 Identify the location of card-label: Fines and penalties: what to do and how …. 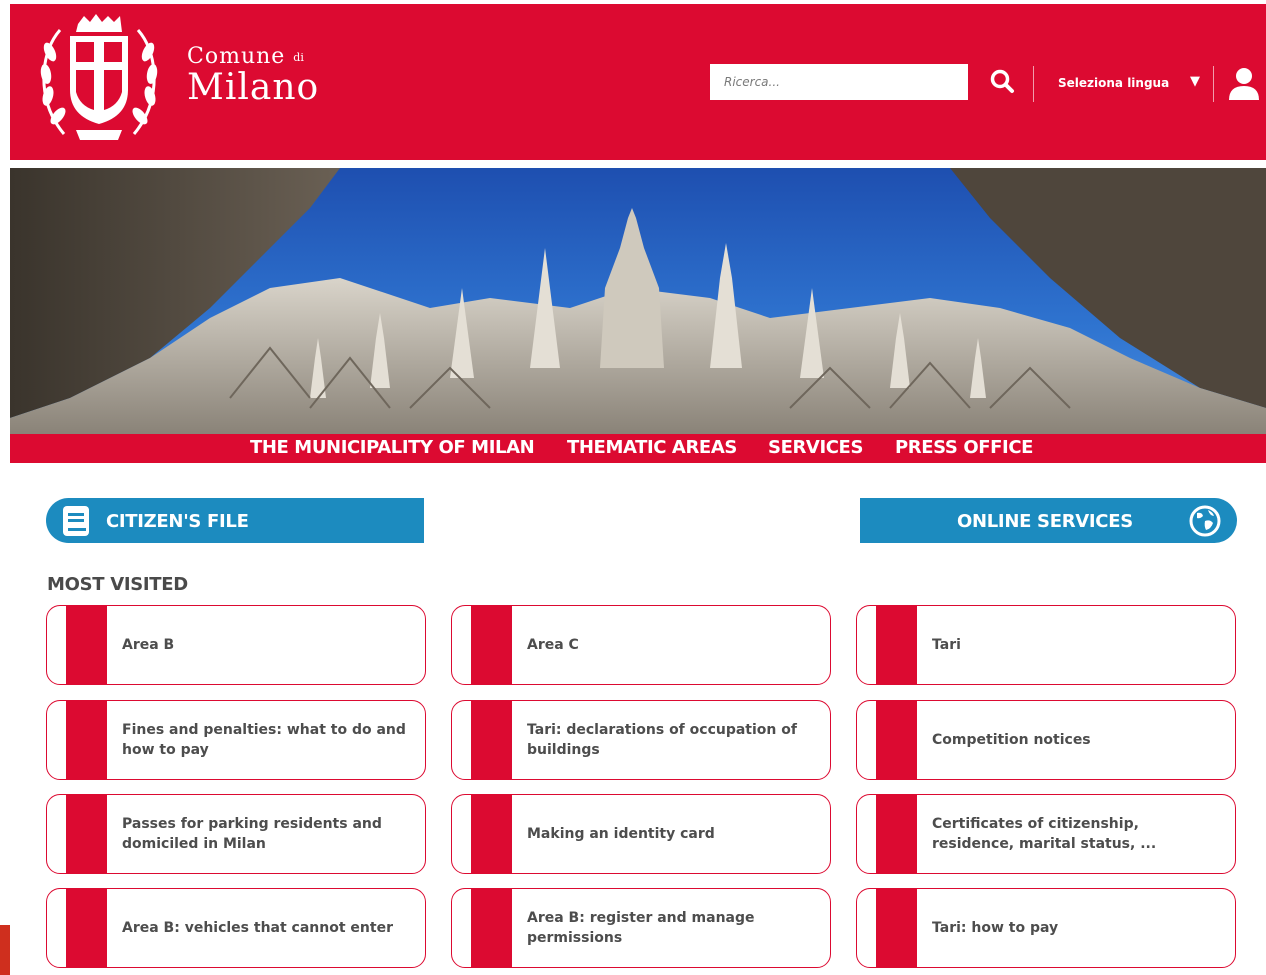
(264, 740).